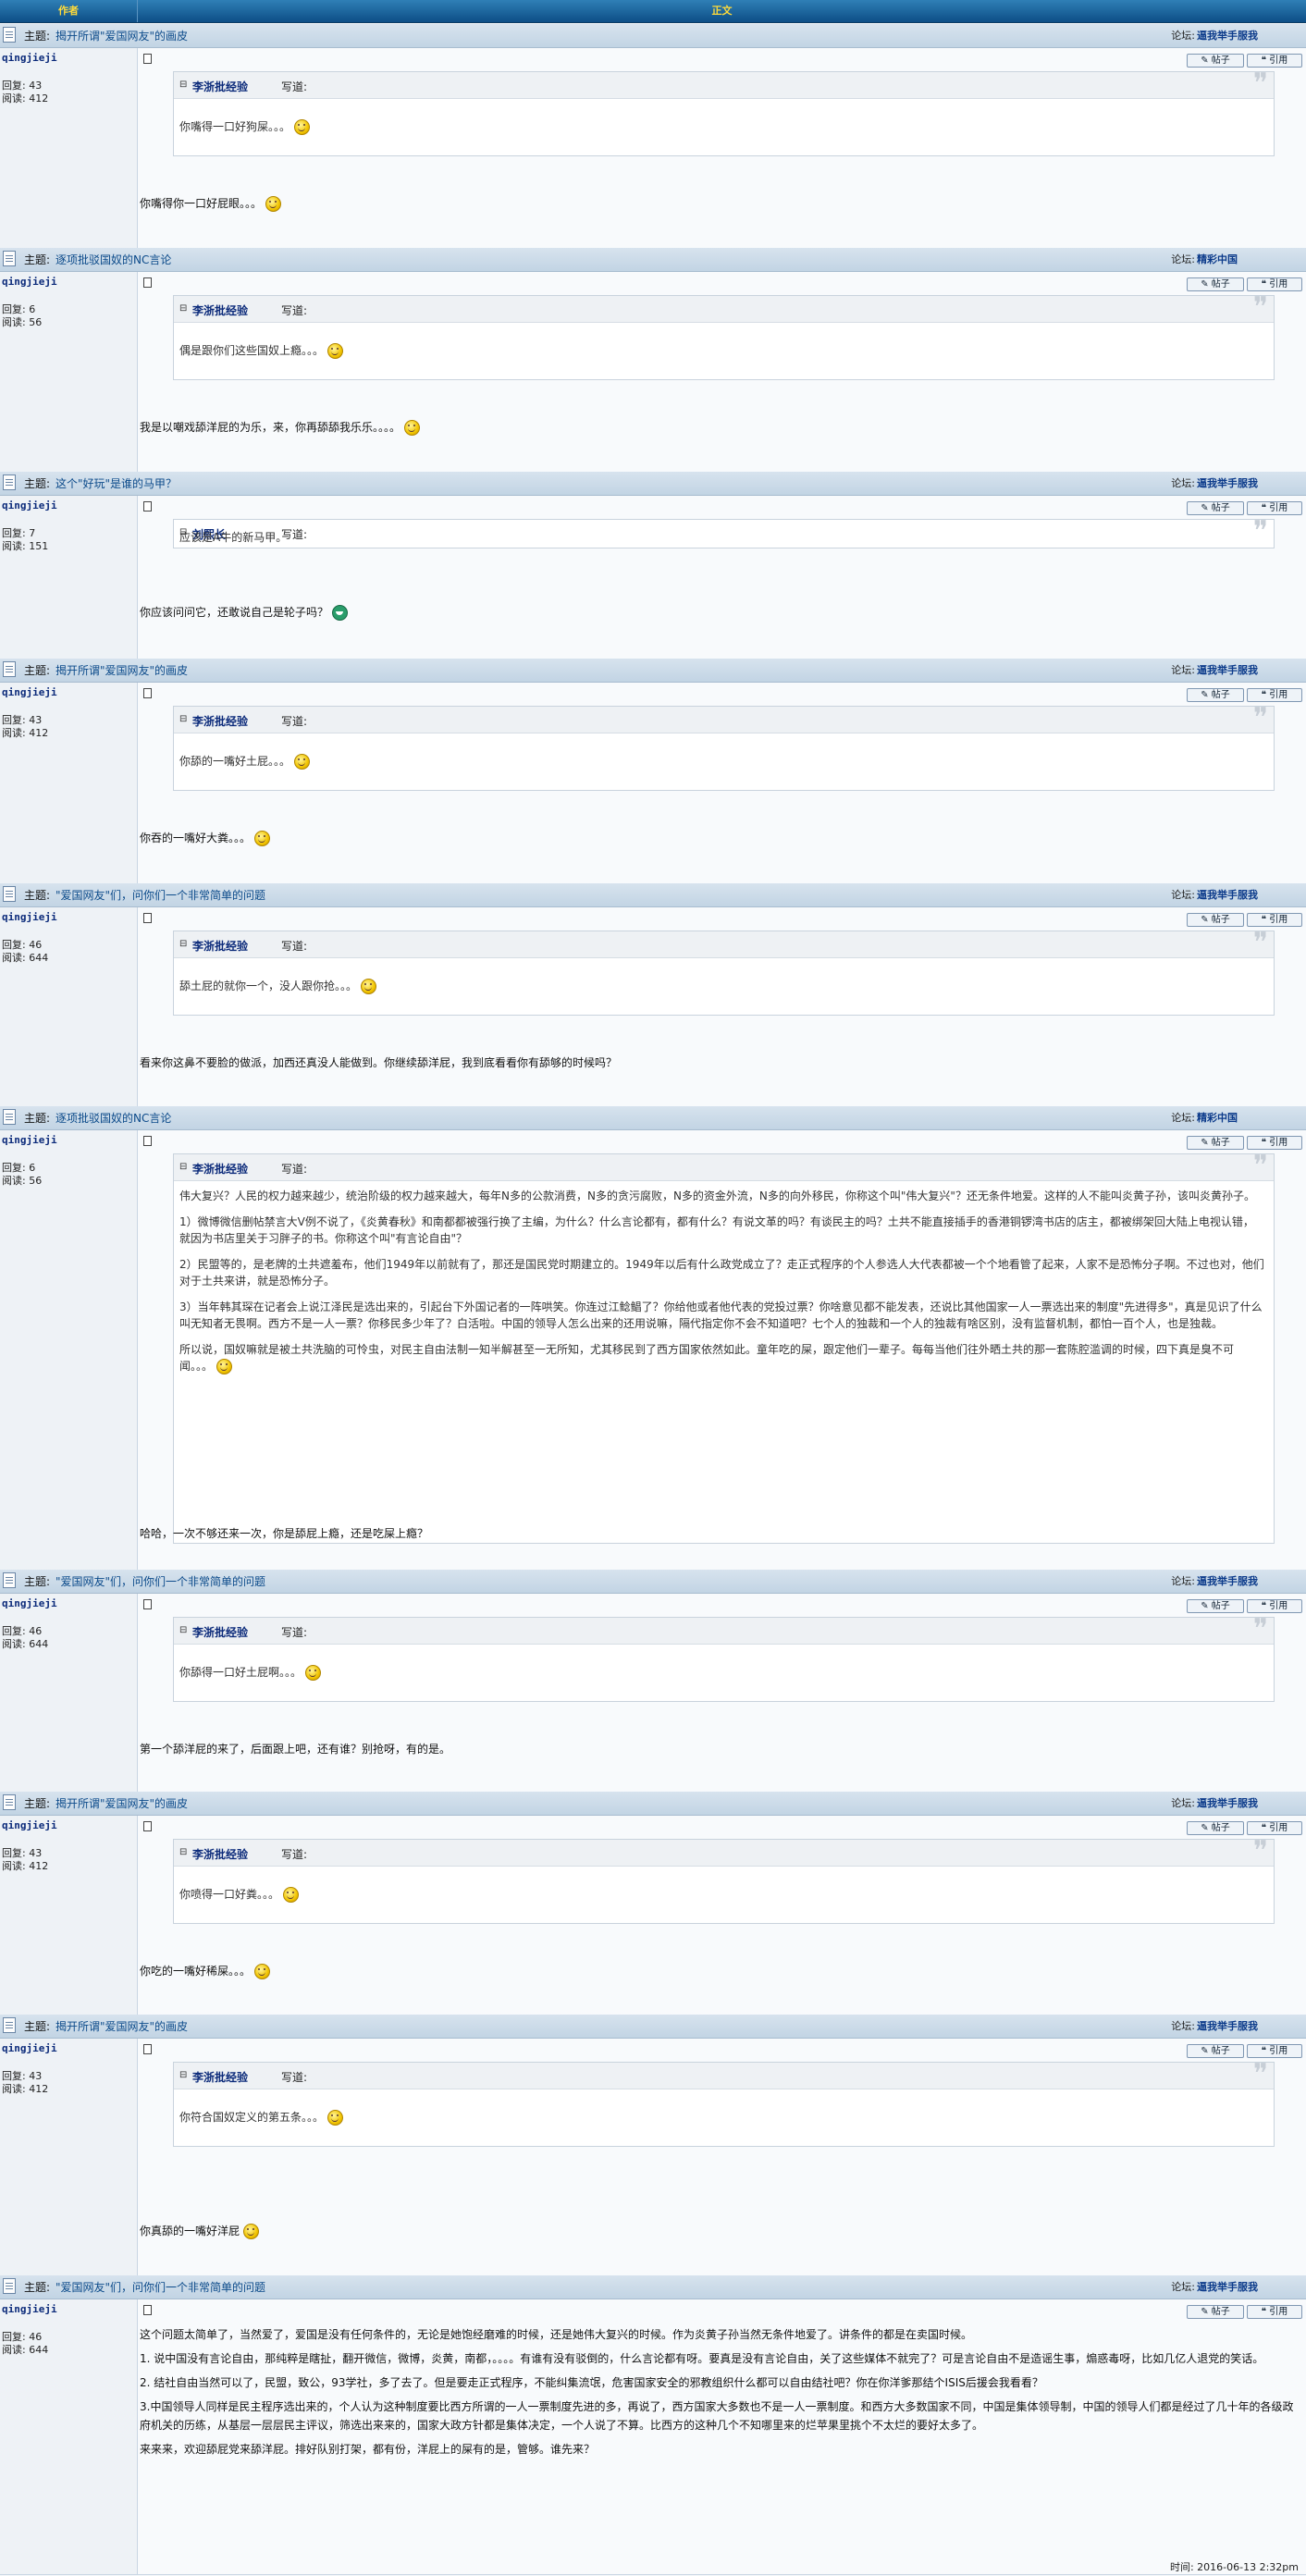  Describe the element at coordinates (724, 1659) in the screenshot. I see `quote-block: ⊟ 李浙批经验 写道: ❞ 你舔得一口好土屁啊。。。` at that location.